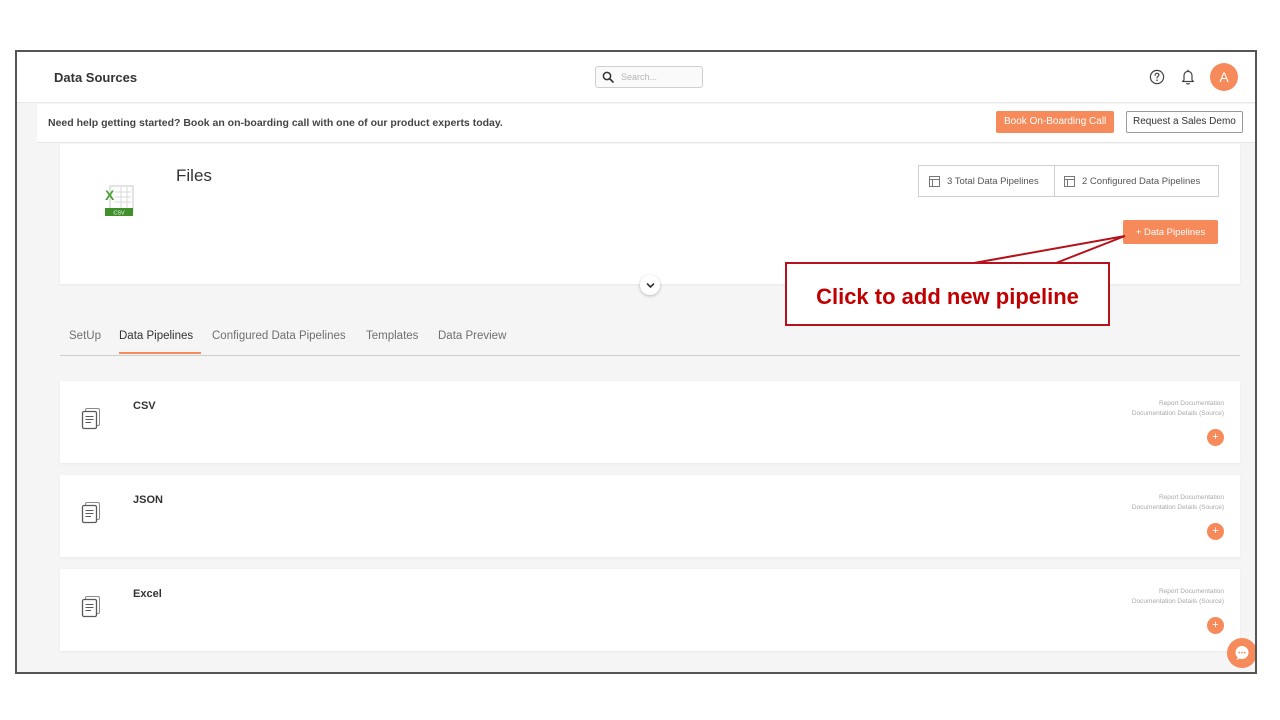  I want to click on search-input, so click(656, 77).